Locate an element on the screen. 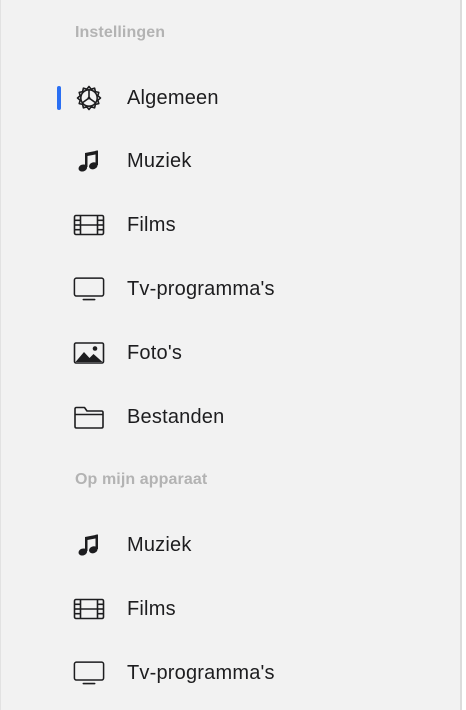 The height and width of the screenshot is (710, 466). sidebar-item-muziek: Muziek is located at coordinates (230, 161).